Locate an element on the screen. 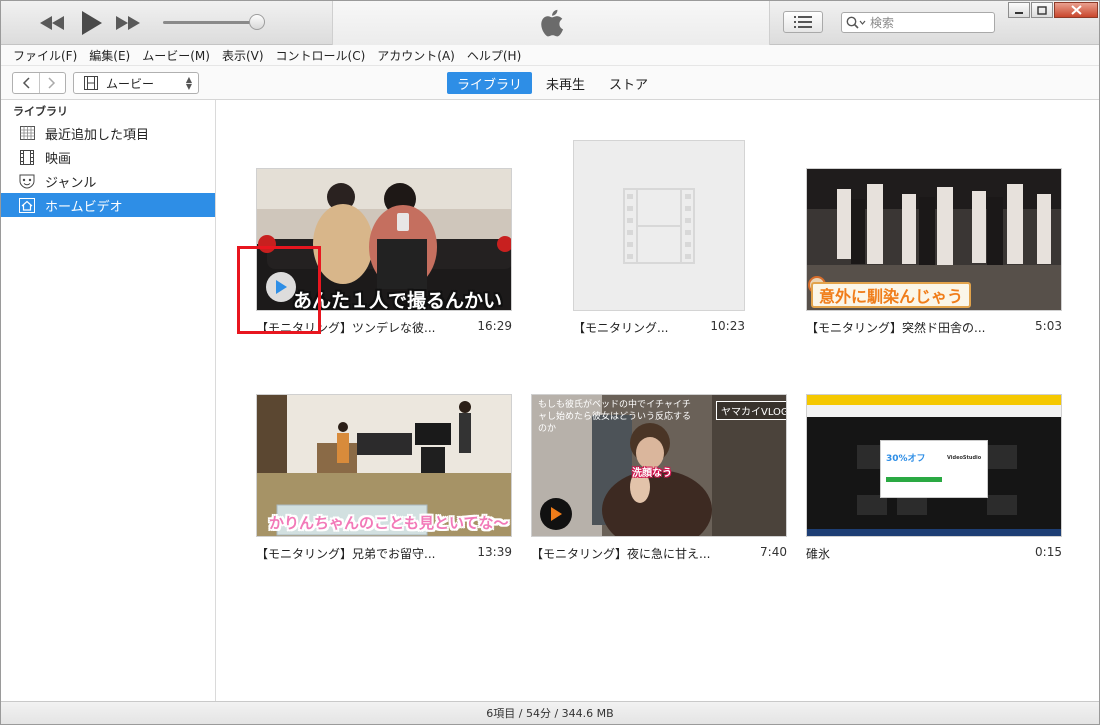 This screenshot has width=1100, height=725. video-meta: 碓氷 0:15 is located at coordinates (934, 553).